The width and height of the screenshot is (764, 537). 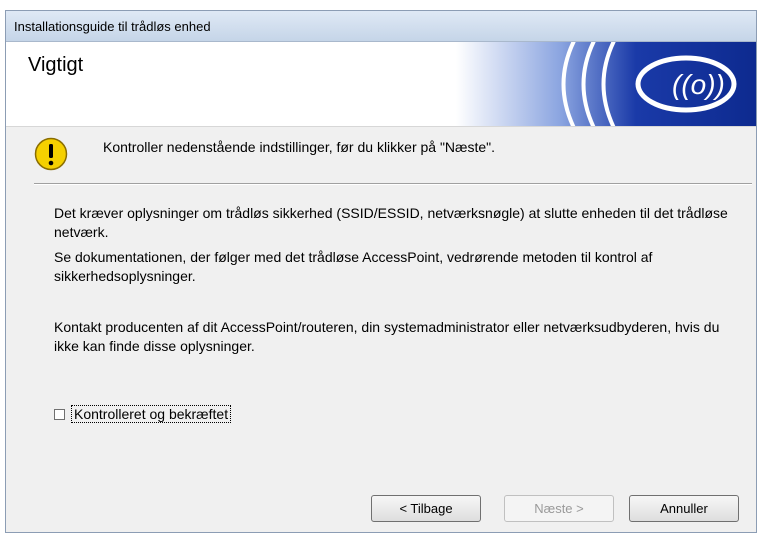 I want to click on next-button: Næste >, so click(x=559, y=508).